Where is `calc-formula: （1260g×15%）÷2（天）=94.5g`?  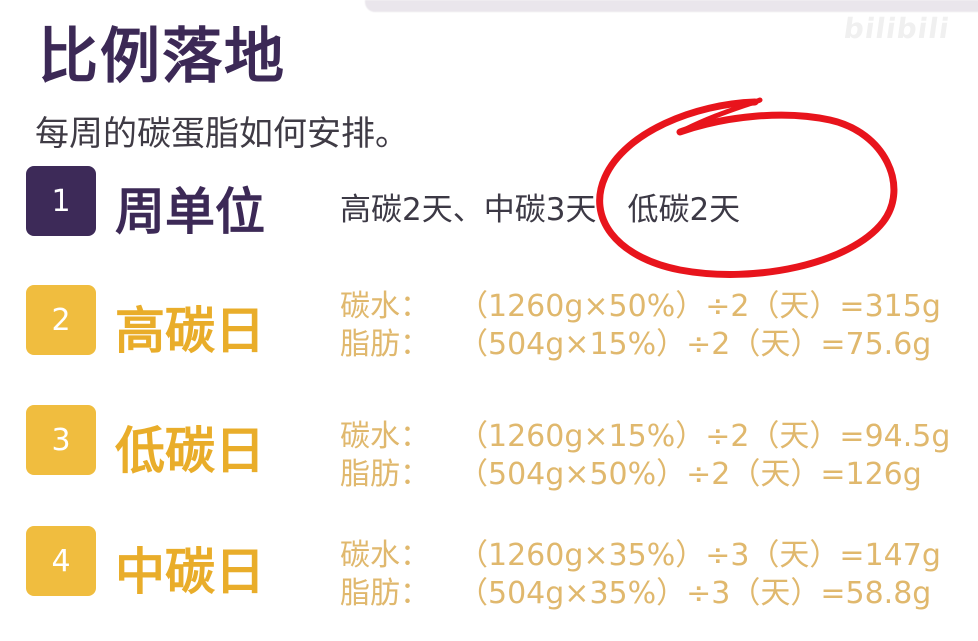
calc-formula: （1260g×15%）÷2（天）=94.5g is located at coordinates (704, 436).